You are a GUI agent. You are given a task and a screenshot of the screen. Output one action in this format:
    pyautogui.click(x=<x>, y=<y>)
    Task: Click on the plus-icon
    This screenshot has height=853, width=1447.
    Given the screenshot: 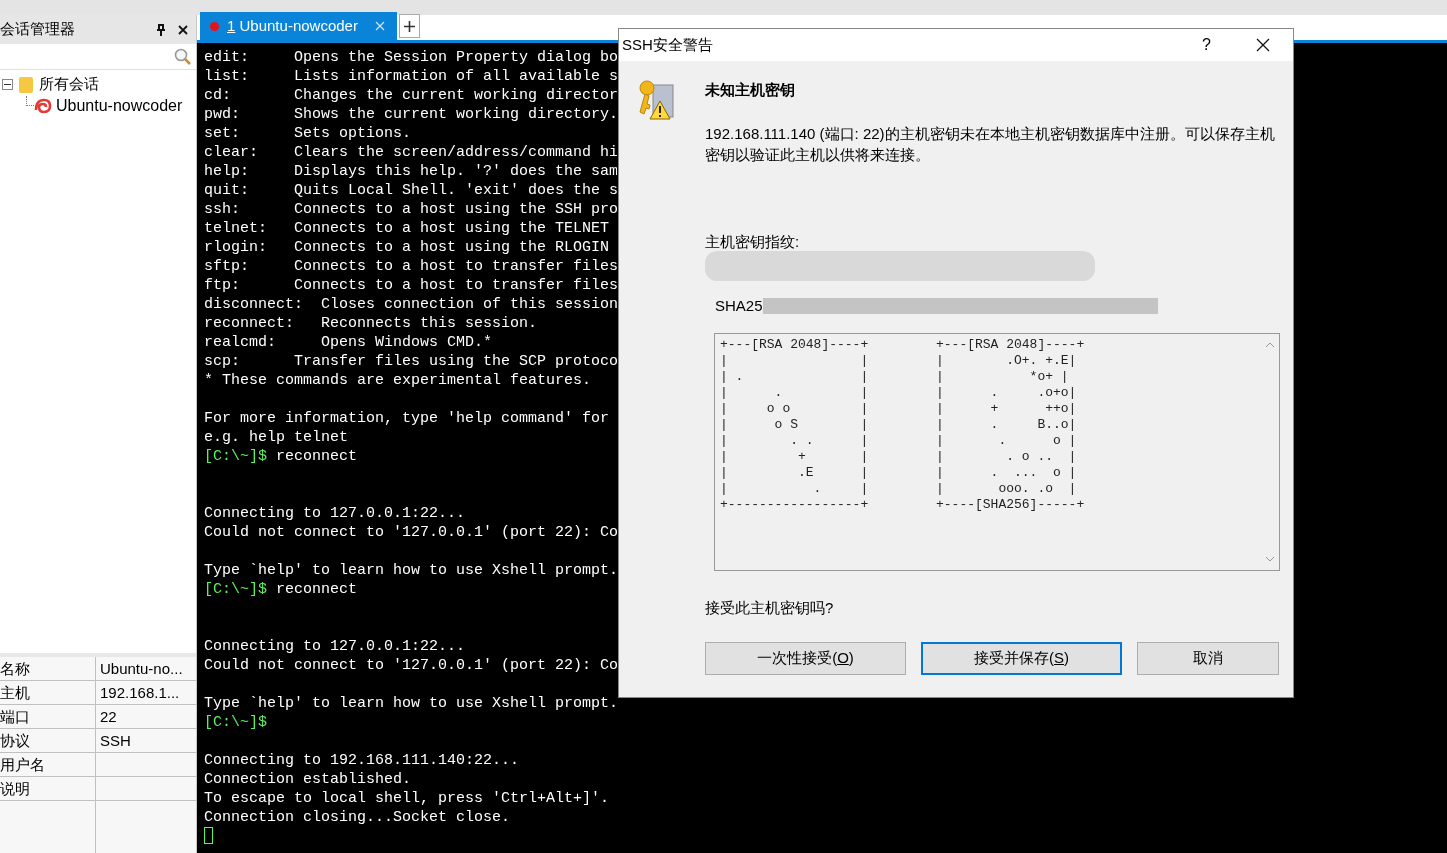 What is the action you would take?
    pyautogui.click(x=409, y=26)
    